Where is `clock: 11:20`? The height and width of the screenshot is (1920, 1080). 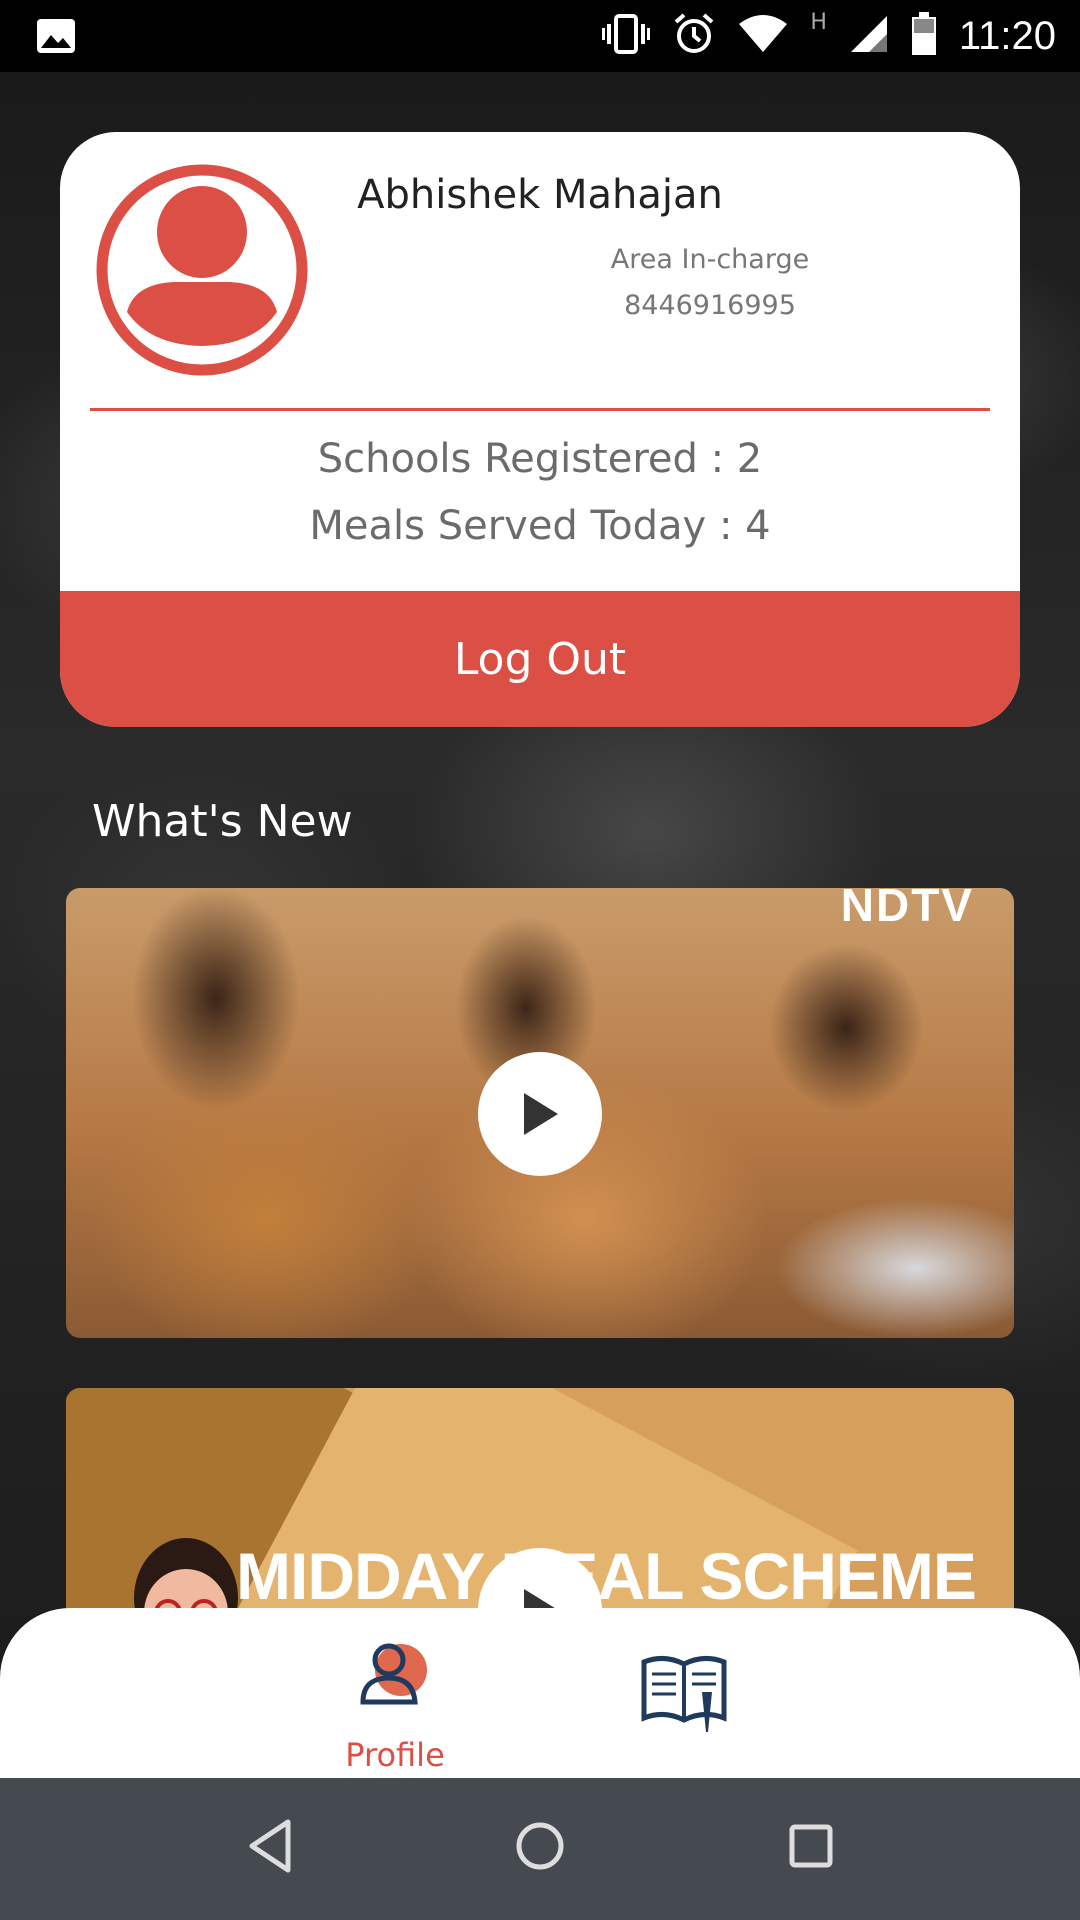 clock: 11:20 is located at coordinates (1007, 35).